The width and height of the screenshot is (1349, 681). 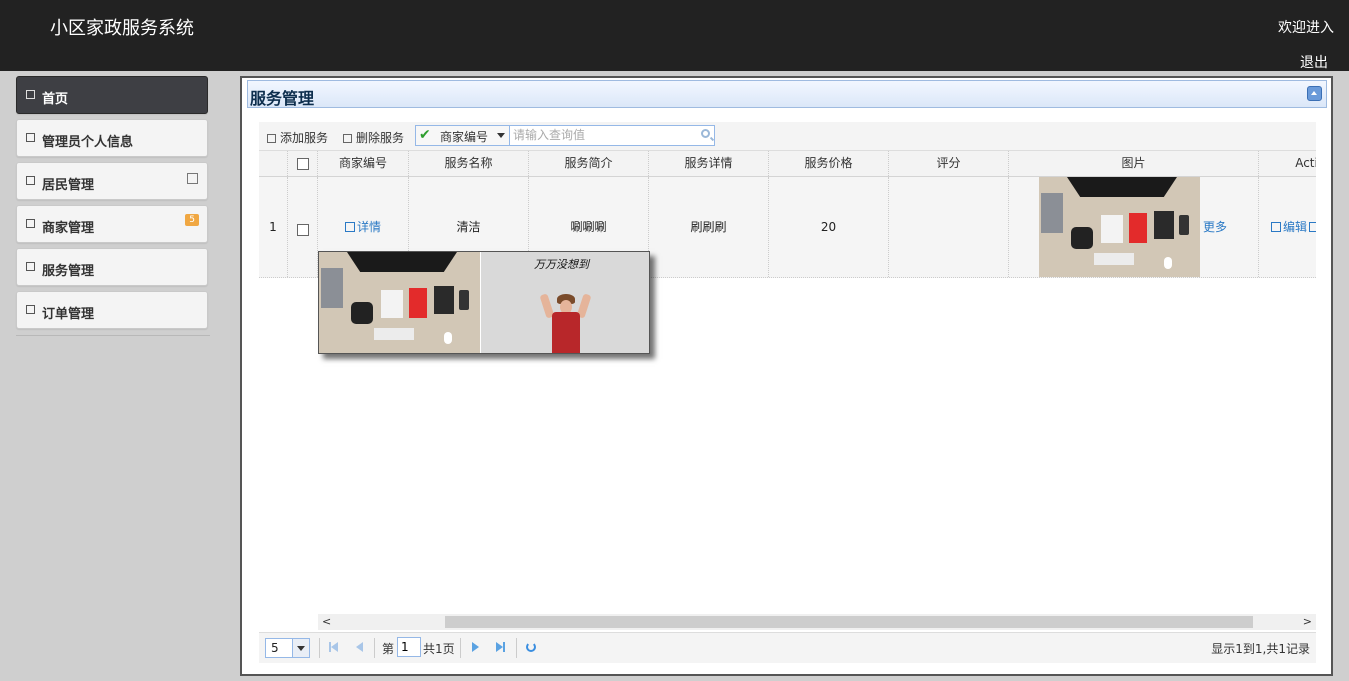 I want to click on last-page-icon, so click(x=500, y=647).